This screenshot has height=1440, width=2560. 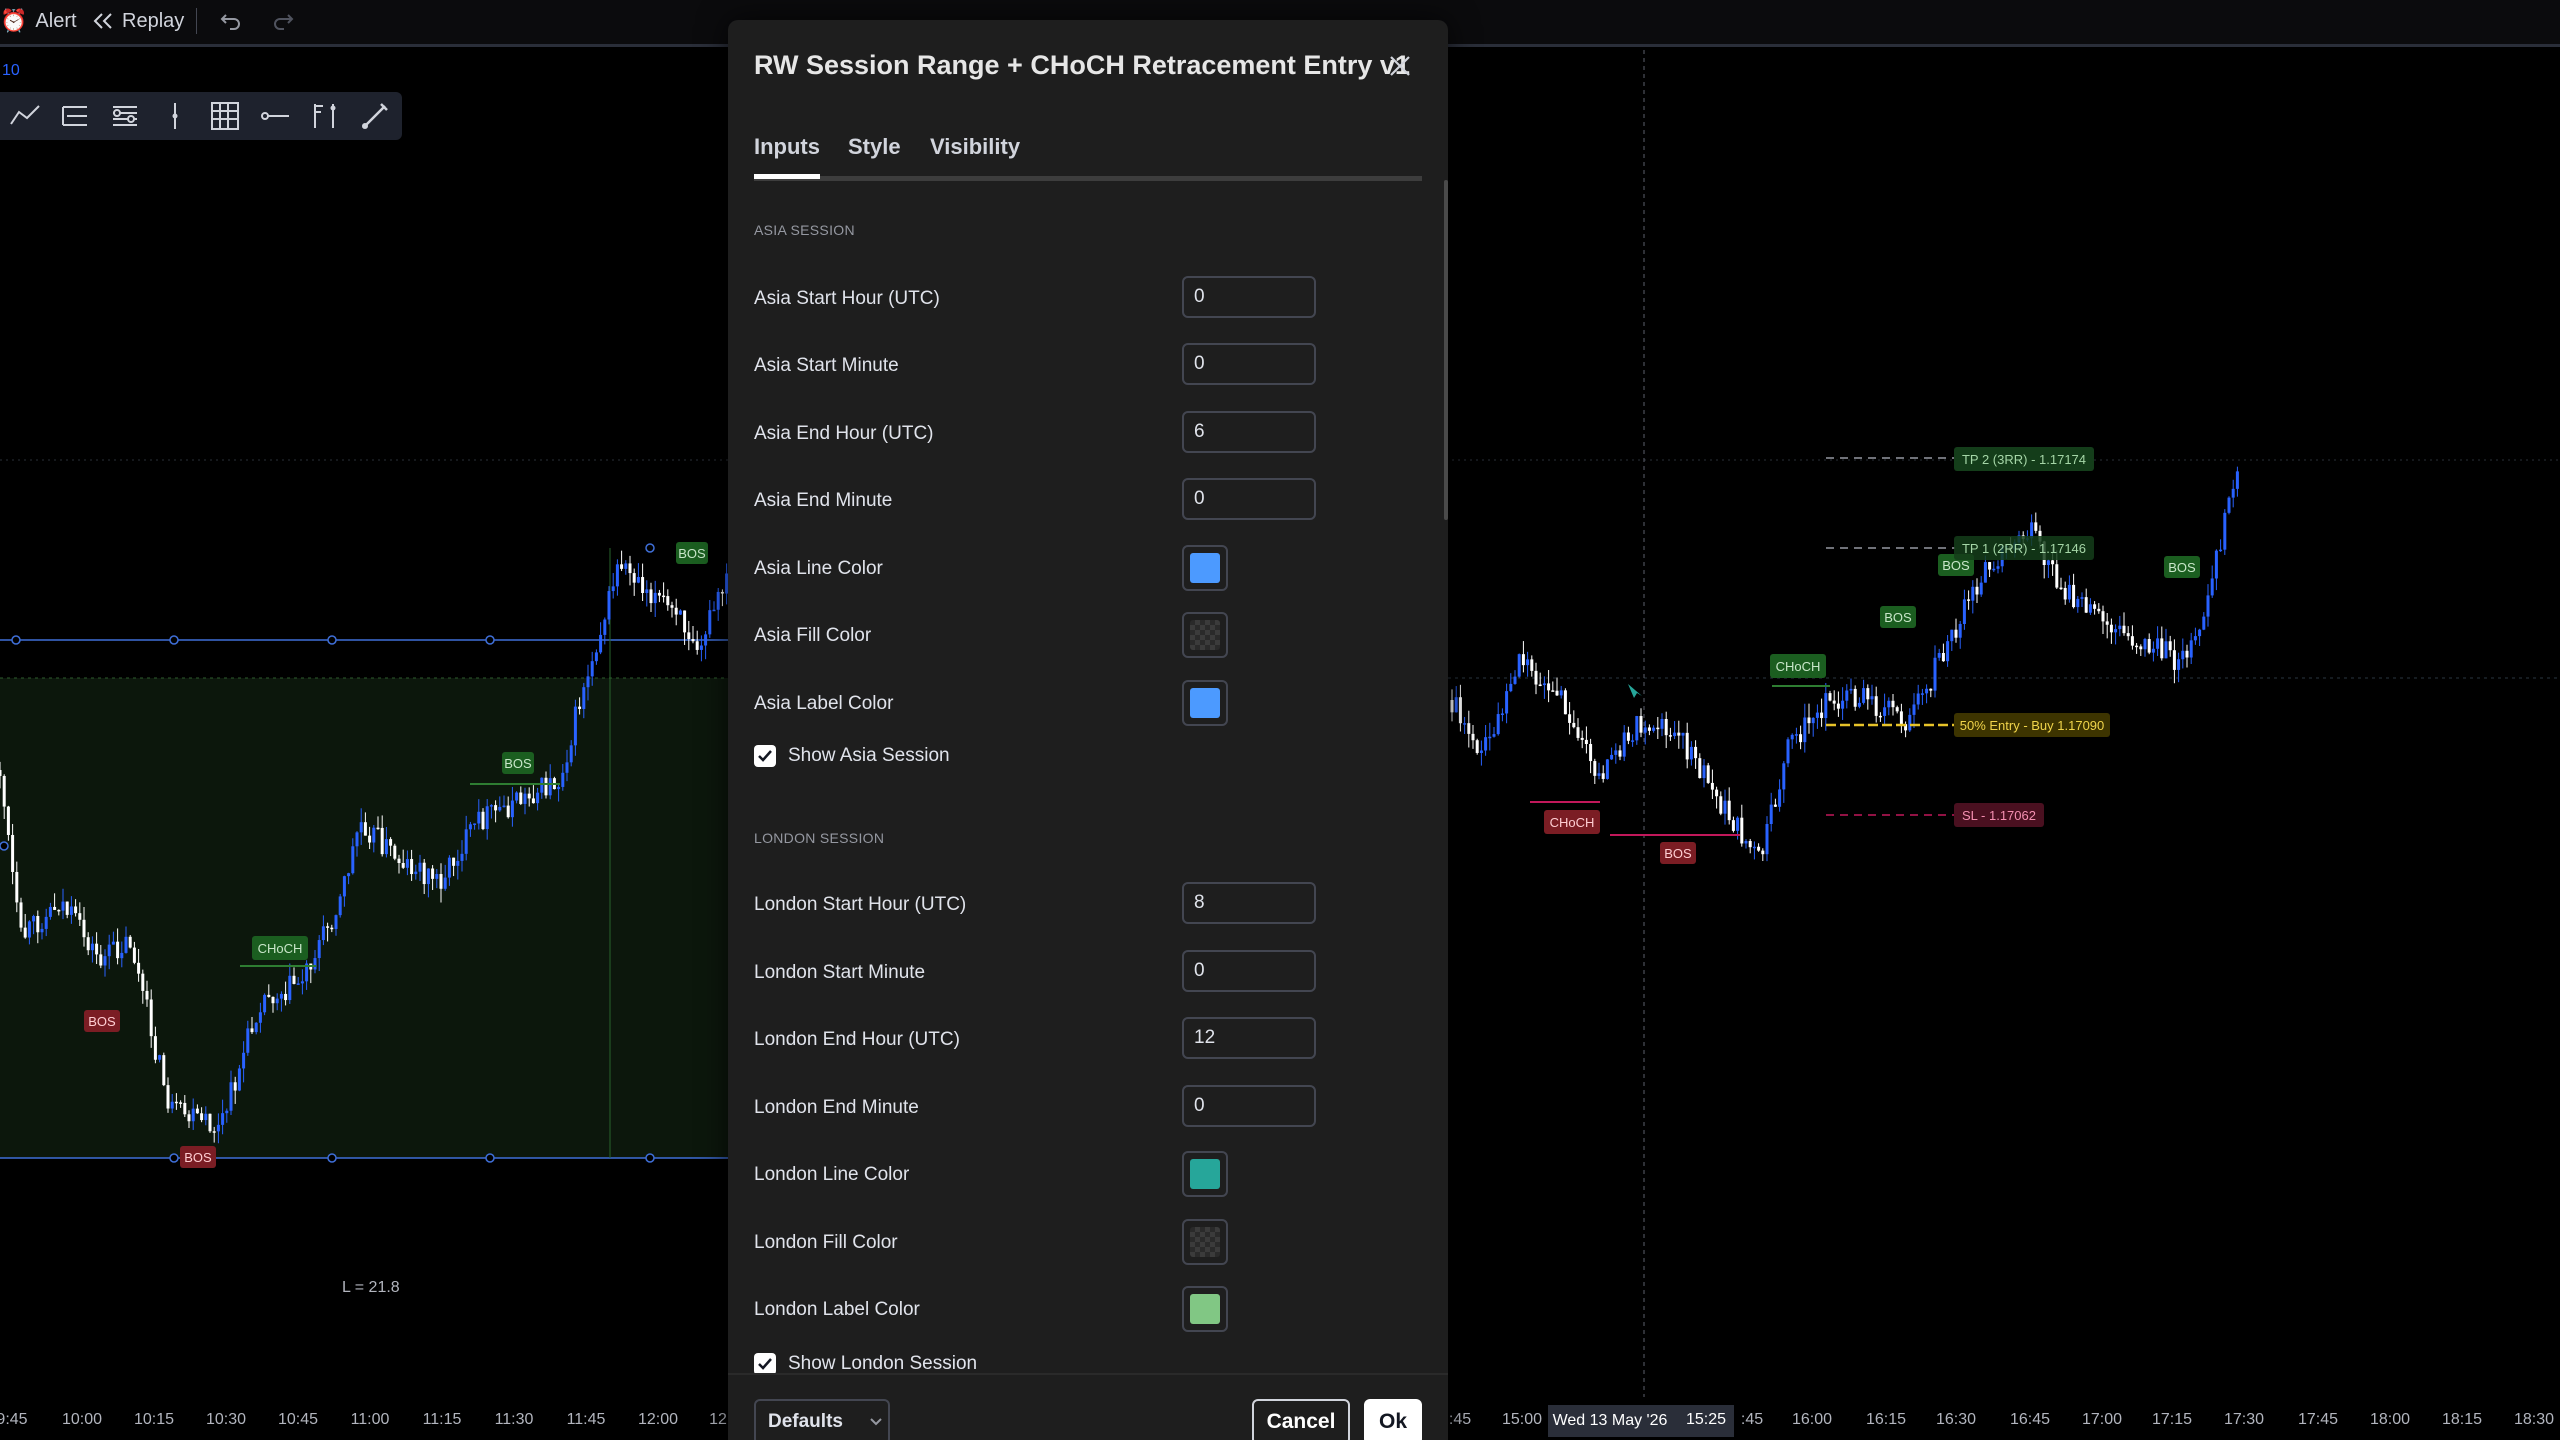 What do you see at coordinates (1205, 1242) in the screenshot?
I see `london-fill-color-swatch` at bounding box center [1205, 1242].